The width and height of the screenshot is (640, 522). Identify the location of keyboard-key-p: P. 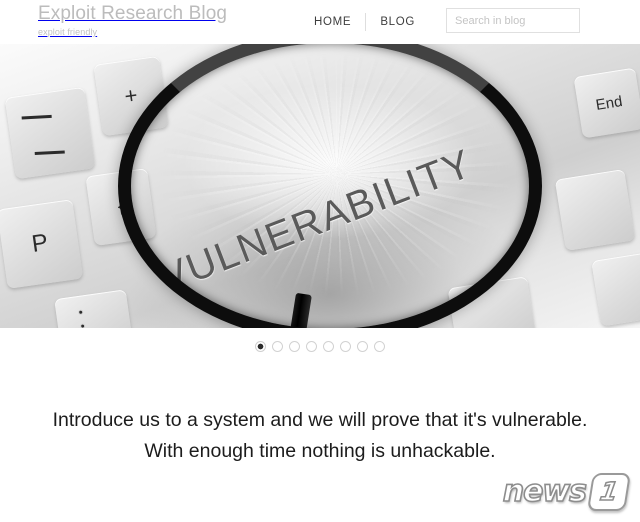
(42, 244).